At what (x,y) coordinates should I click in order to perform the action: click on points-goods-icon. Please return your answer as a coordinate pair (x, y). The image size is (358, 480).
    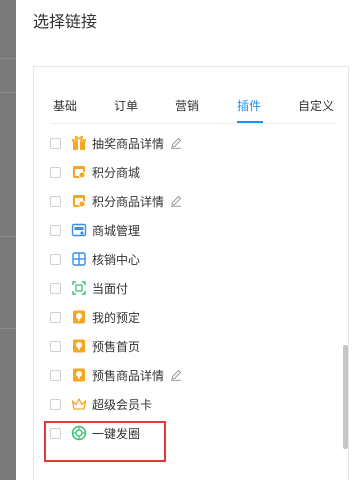
    Looking at the image, I should click on (79, 201).